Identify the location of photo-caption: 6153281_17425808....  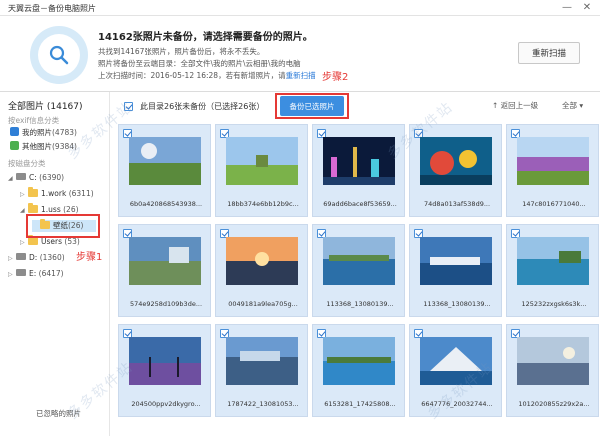
(360, 404).